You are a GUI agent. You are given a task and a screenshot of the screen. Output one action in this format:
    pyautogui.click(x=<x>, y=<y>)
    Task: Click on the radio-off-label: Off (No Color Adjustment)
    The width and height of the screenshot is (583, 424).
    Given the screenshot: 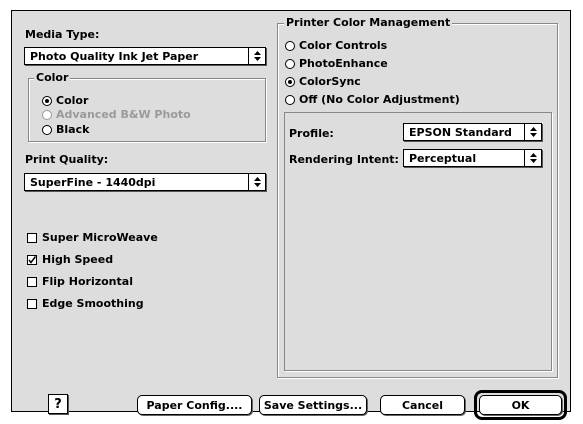 What is the action you would take?
    pyautogui.click(x=379, y=99)
    